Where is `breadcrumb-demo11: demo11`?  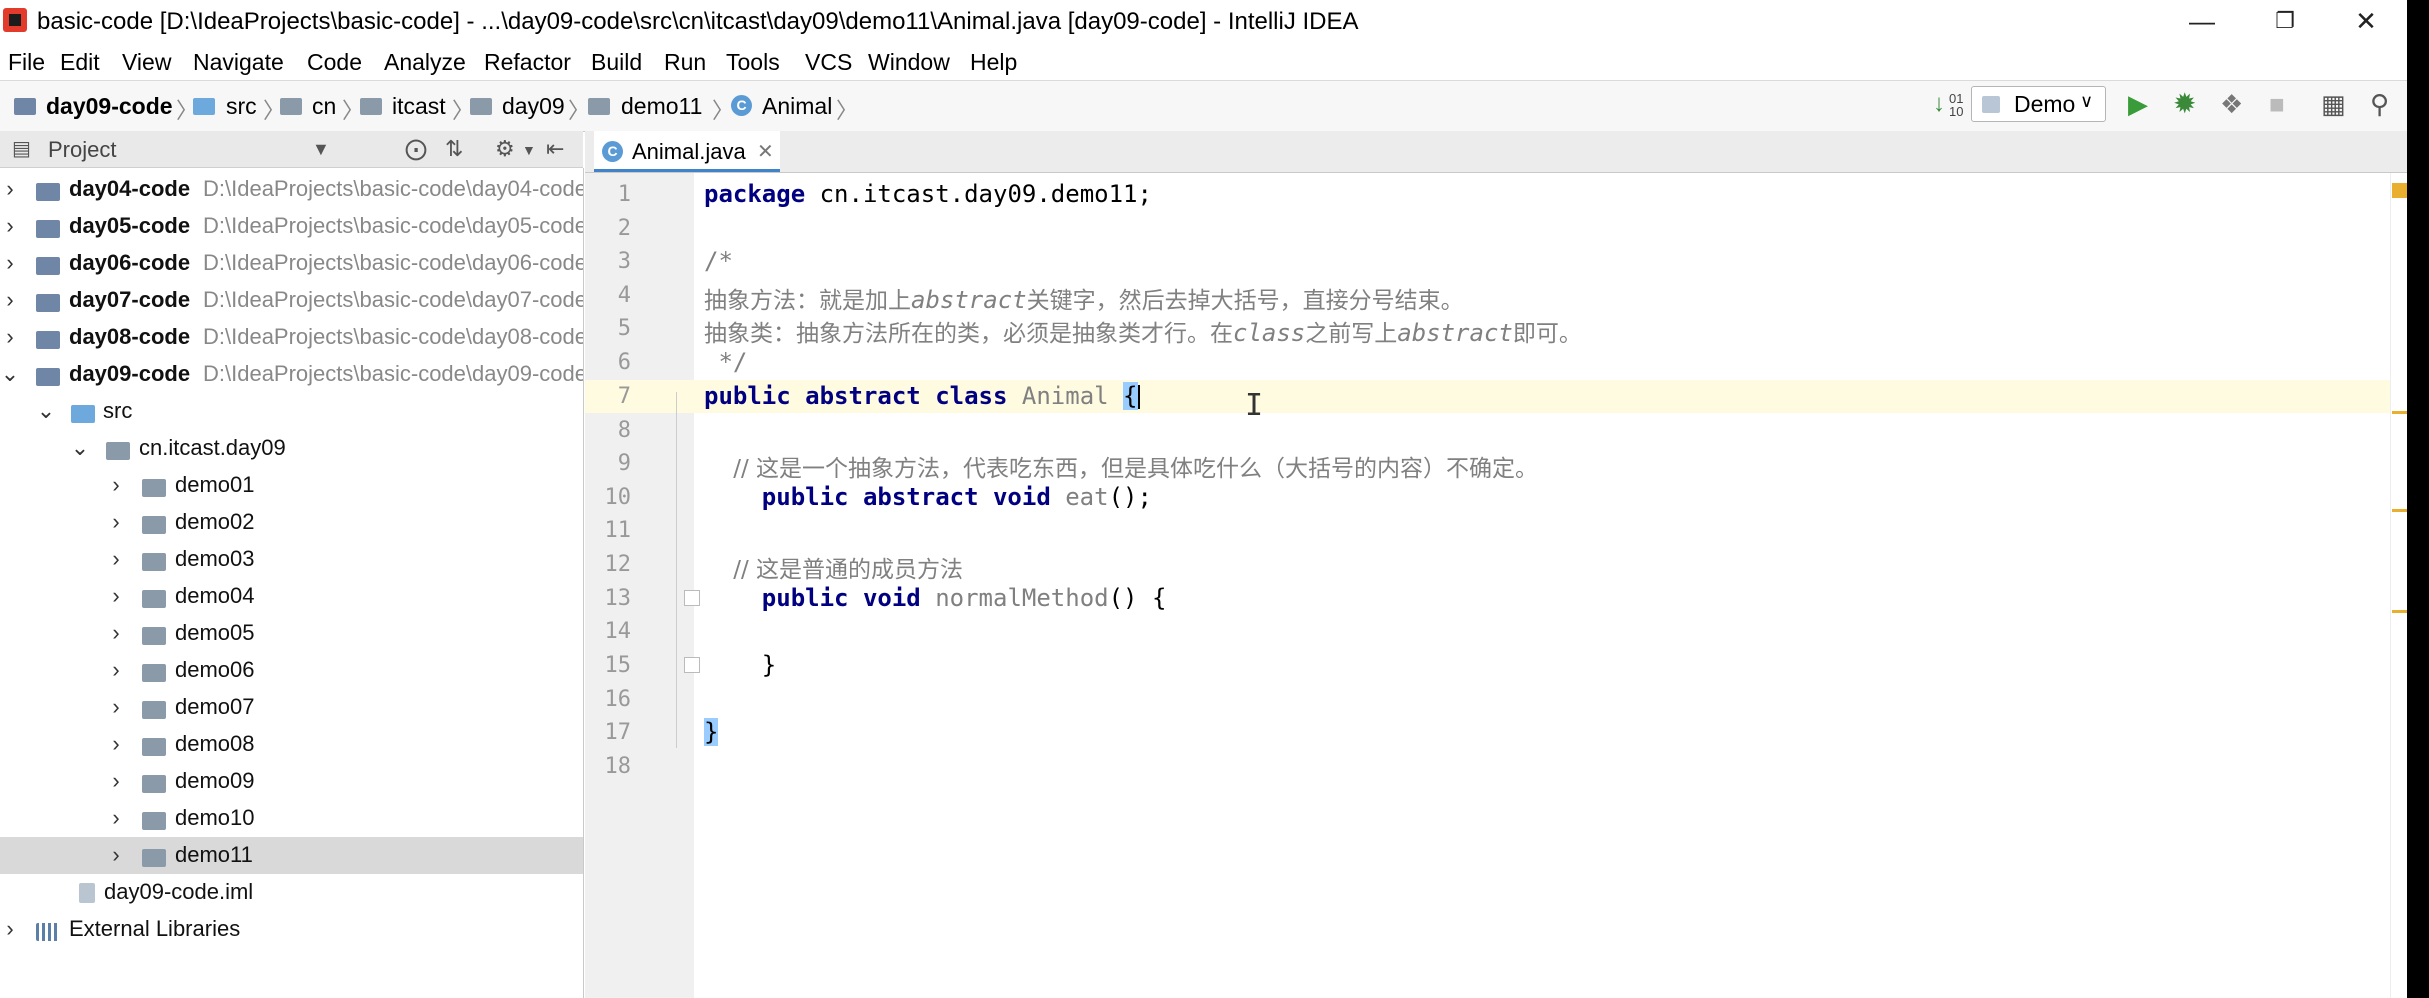 breadcrumb-demo11: demo11 is located at coordinates (661, 106).